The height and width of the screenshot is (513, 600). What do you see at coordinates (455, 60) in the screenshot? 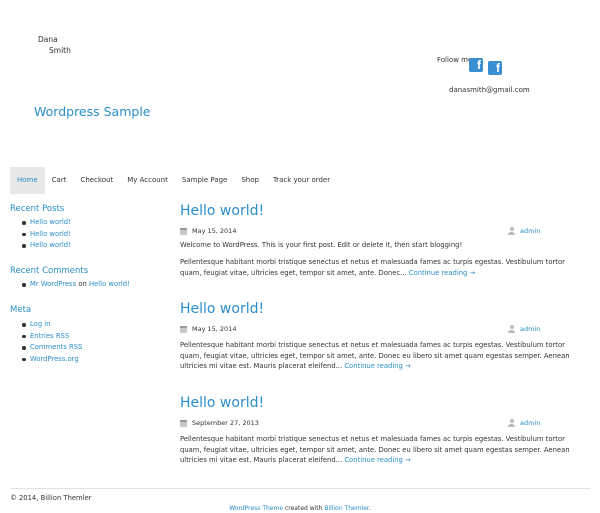
I see `follow-label: Follow me` at bounding box center [455, 60].